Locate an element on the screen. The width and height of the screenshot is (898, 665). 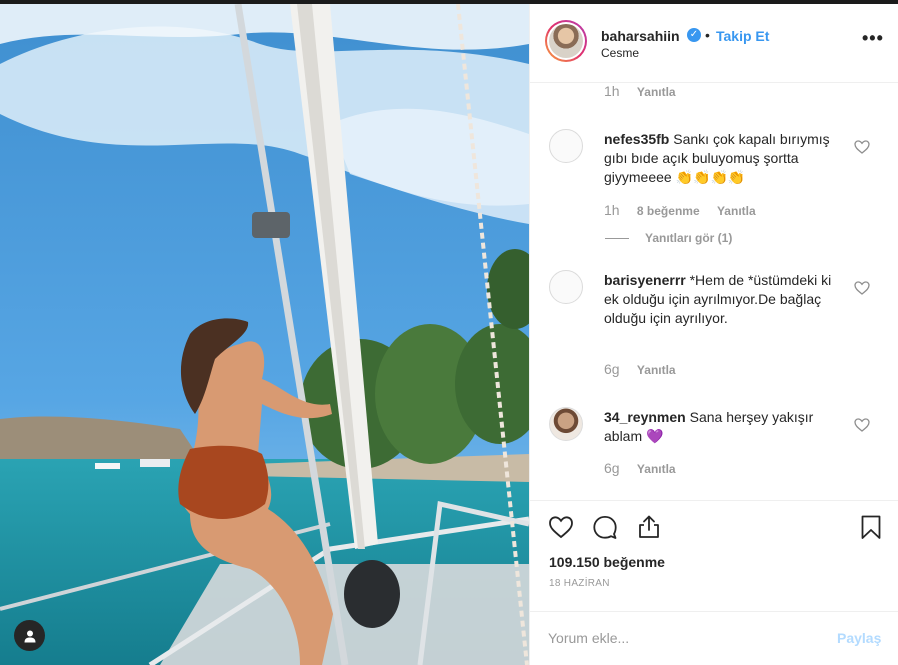
post-comment-button: Paylaş is located at coordinates (859, 638).